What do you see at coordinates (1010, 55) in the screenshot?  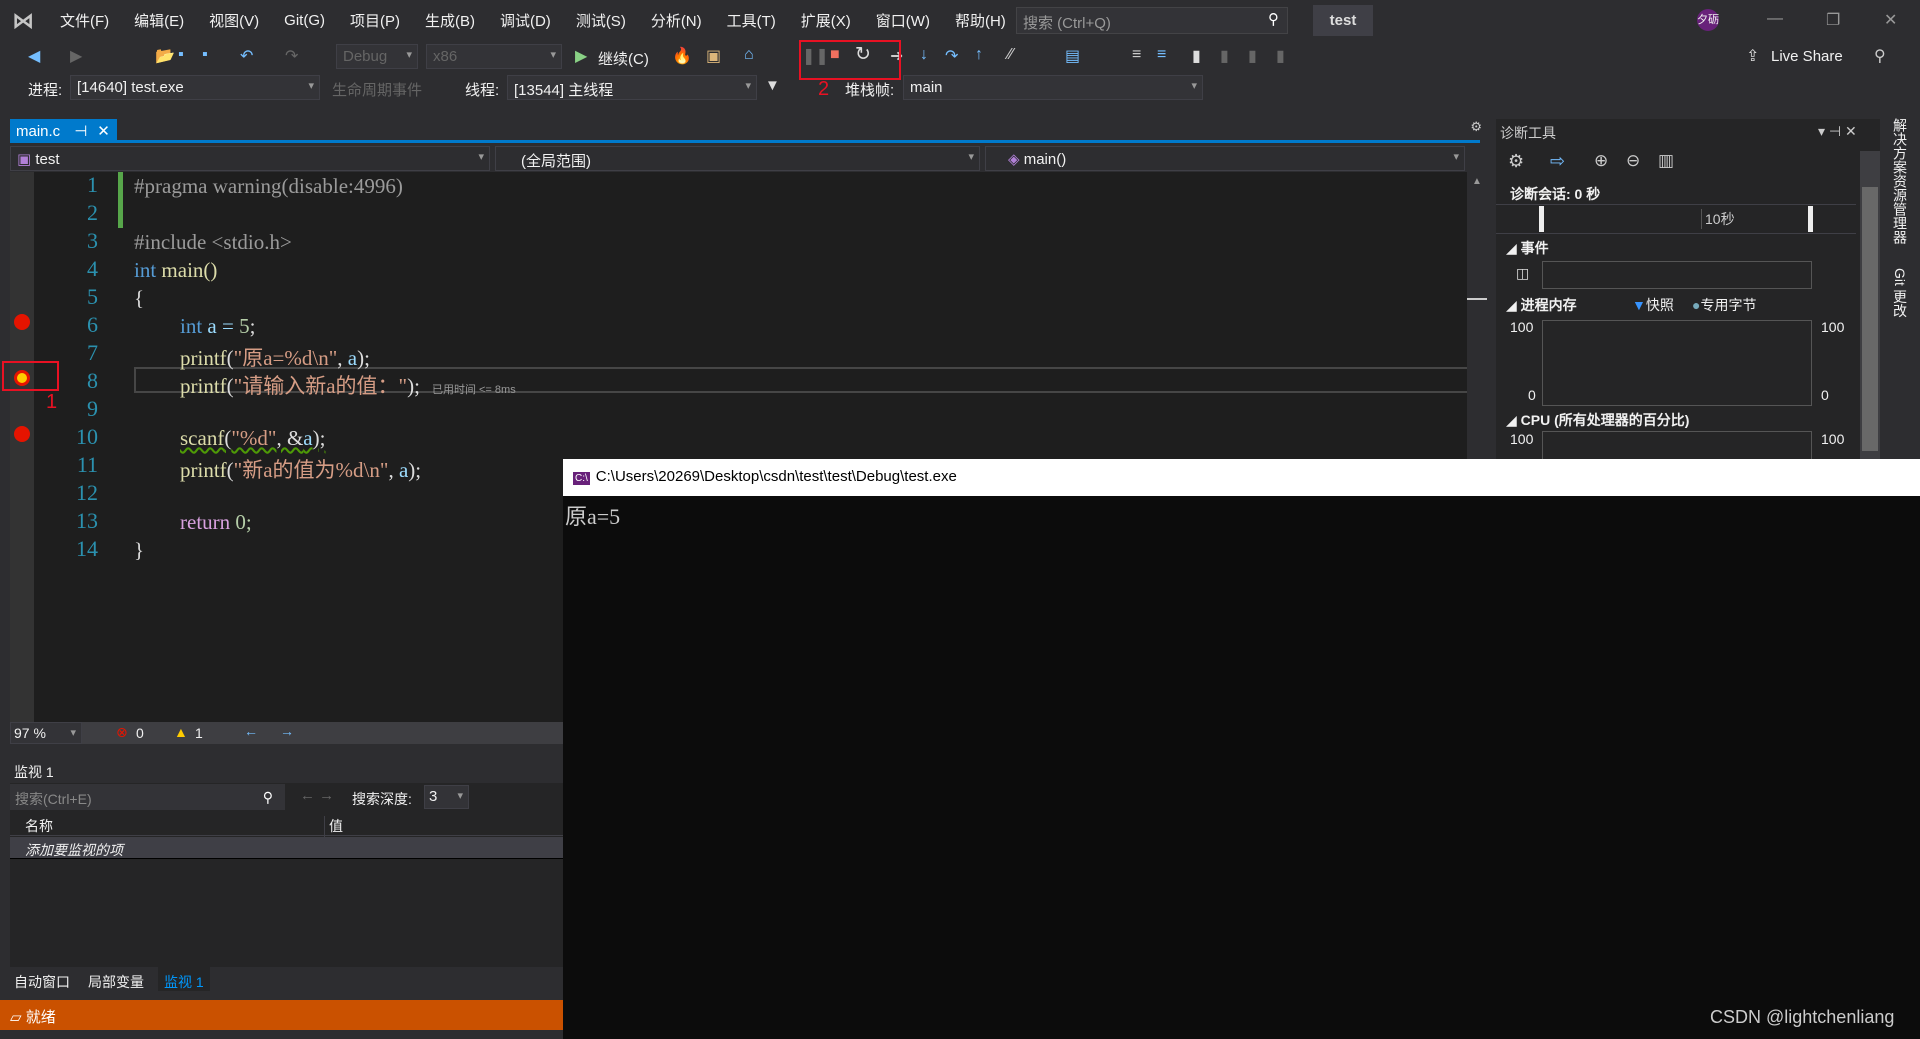 I see `hex-display-icon: ⁄⁄` at bounding box center [1010, 55].